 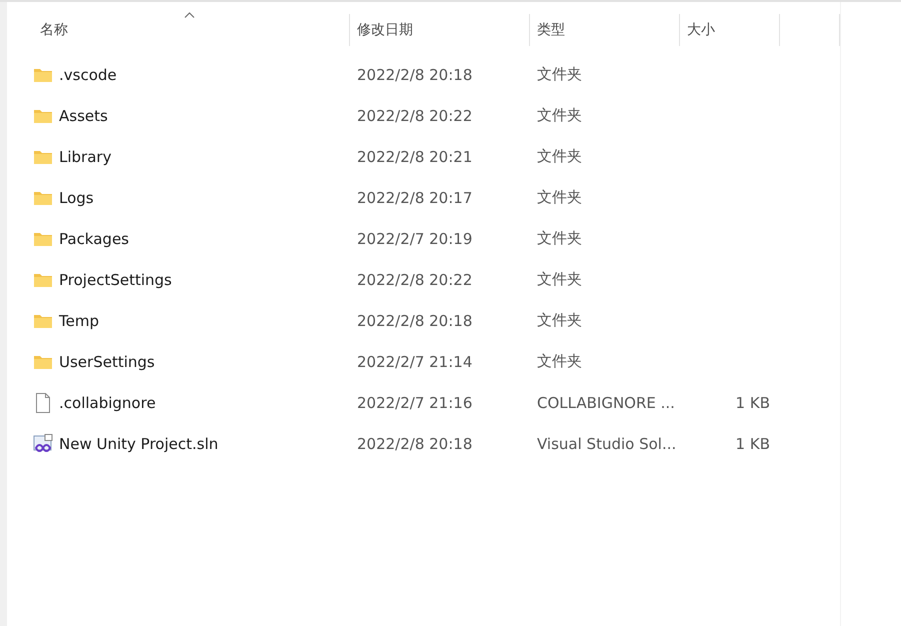 I want to click on column-header: 名称, so click(x=178, y=30).